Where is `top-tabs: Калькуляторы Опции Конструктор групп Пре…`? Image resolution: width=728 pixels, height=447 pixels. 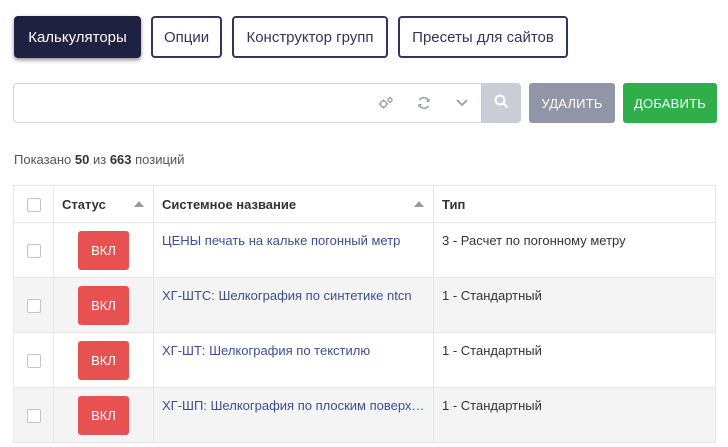
top-tabs: Калькуляторы Опции Конструктор групп Пре… is located at coordinates (291, 37).